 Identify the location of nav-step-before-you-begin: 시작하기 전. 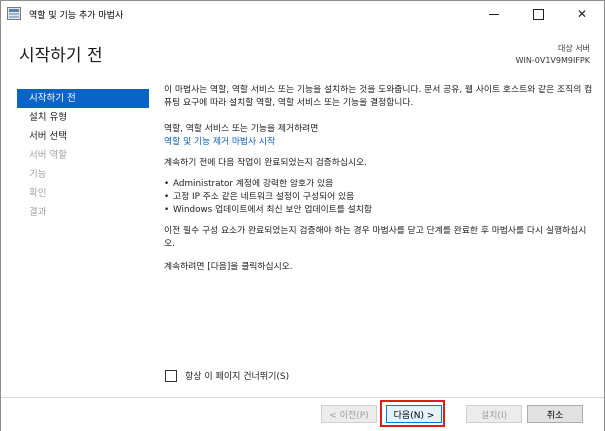
(83, 98).